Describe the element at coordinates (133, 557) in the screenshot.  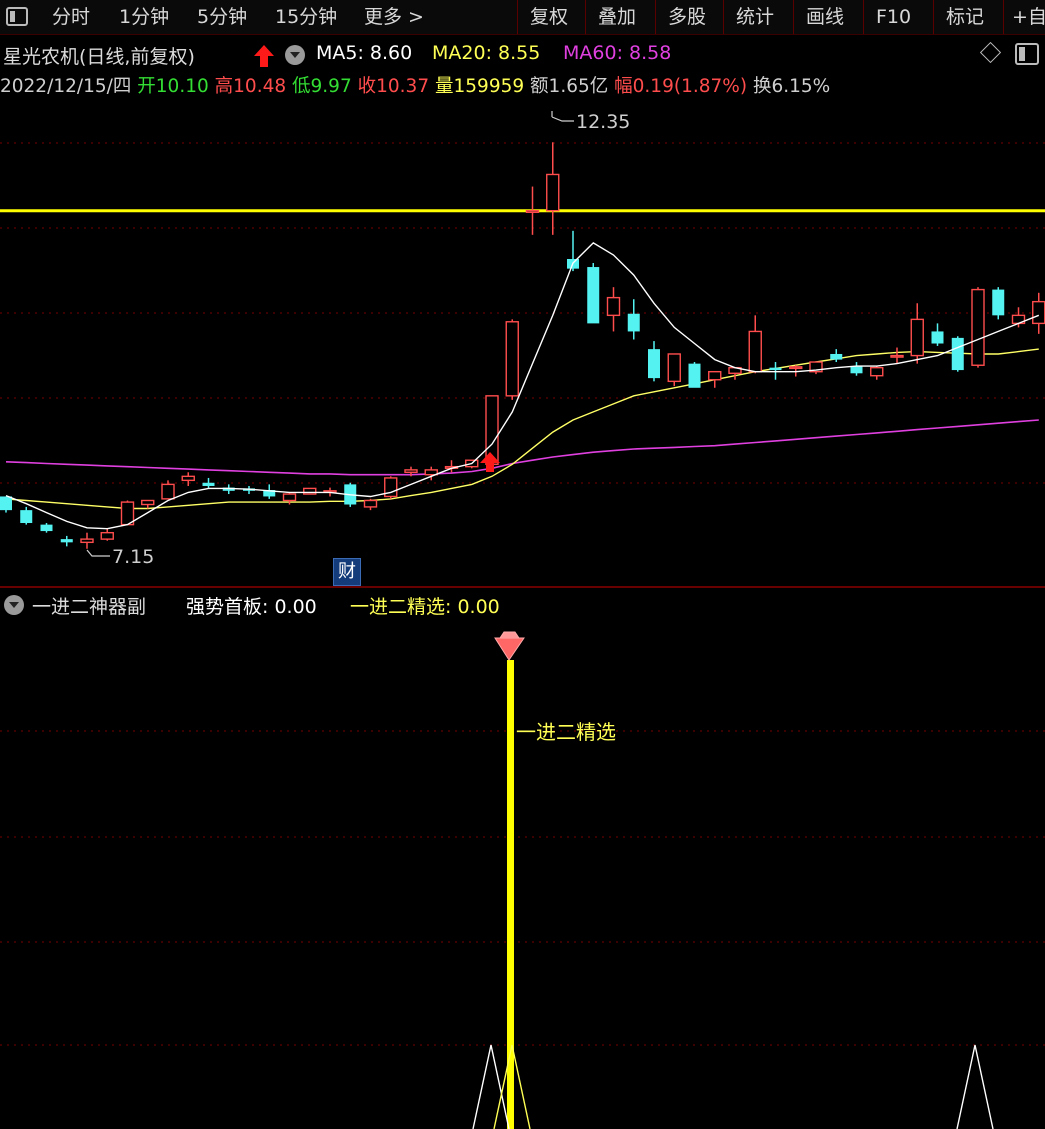
I see `low-annotation: 7.15` at that location.